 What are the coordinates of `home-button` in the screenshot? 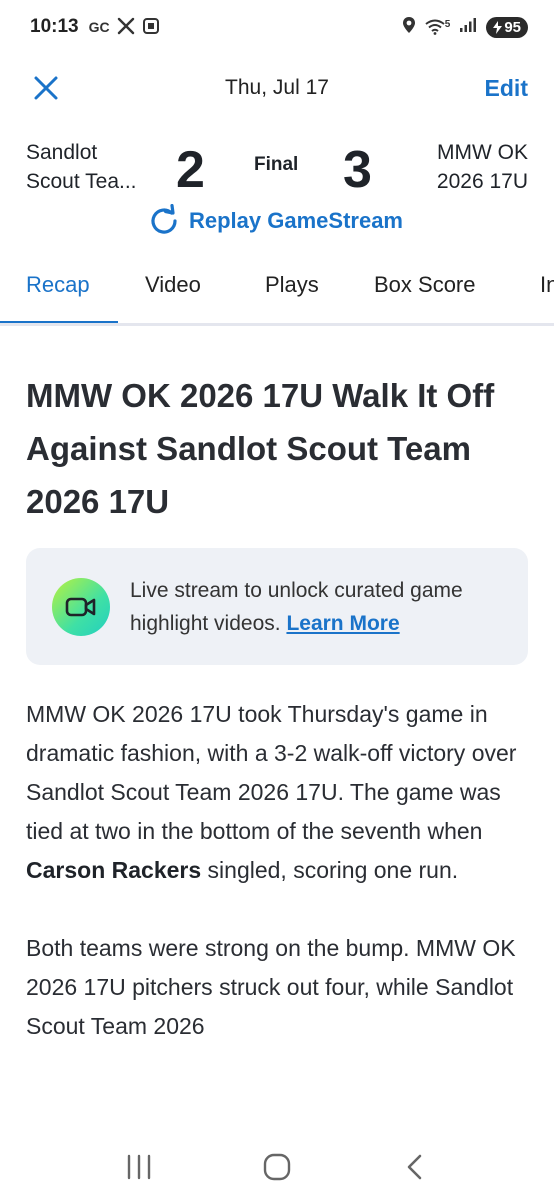 It's located at (277, 1167).